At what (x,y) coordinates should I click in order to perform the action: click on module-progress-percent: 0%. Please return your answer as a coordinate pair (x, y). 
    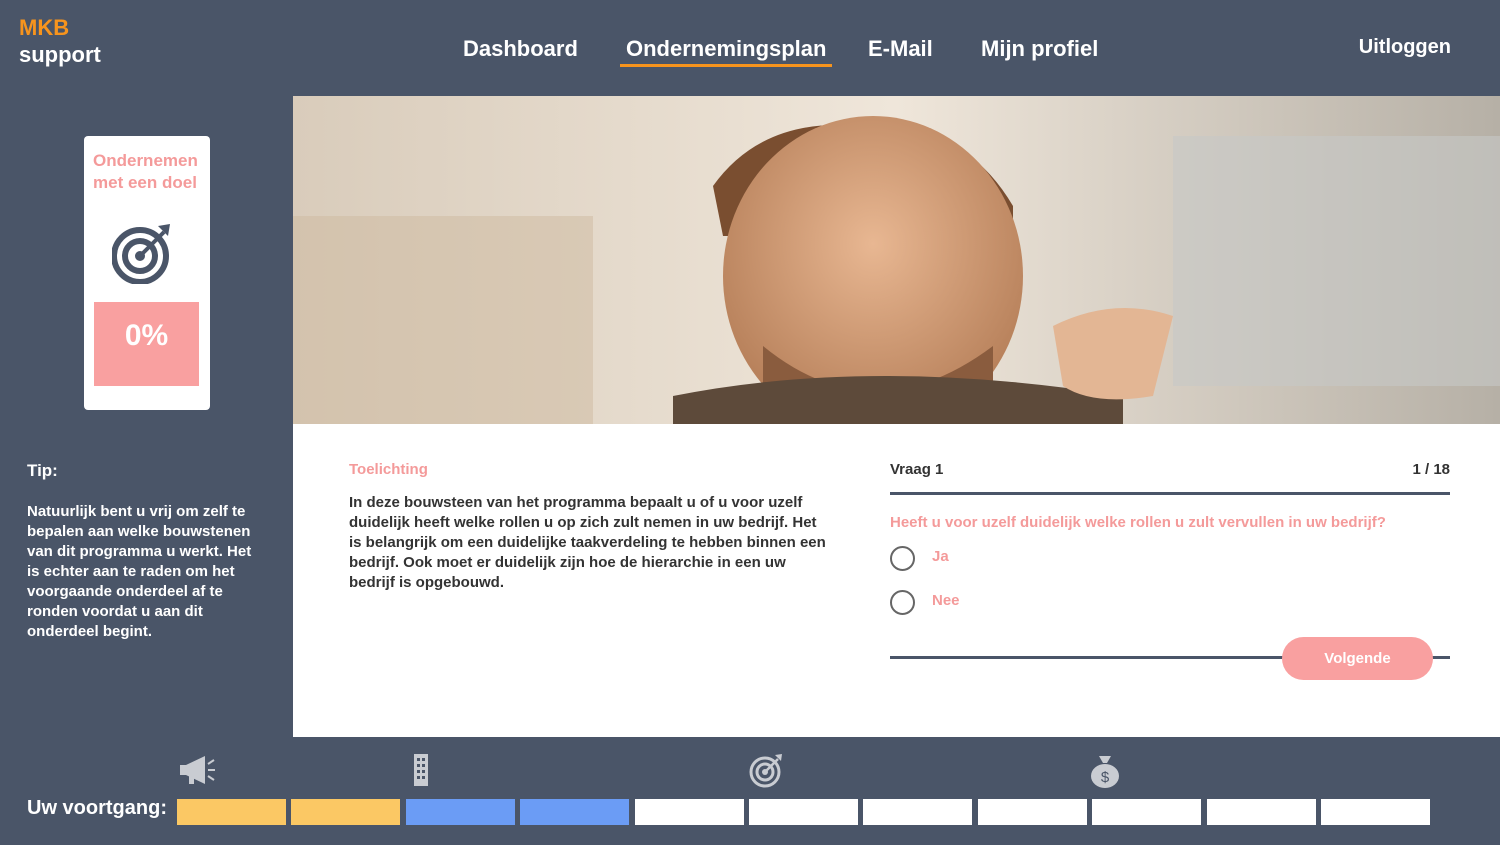
    Looking at the image, I should click on (146, 344).